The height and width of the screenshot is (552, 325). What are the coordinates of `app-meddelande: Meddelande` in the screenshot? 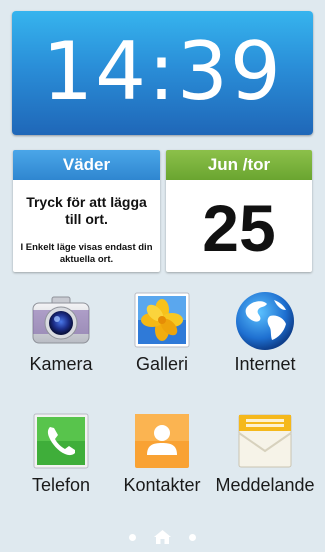 It's located at (265, 454).